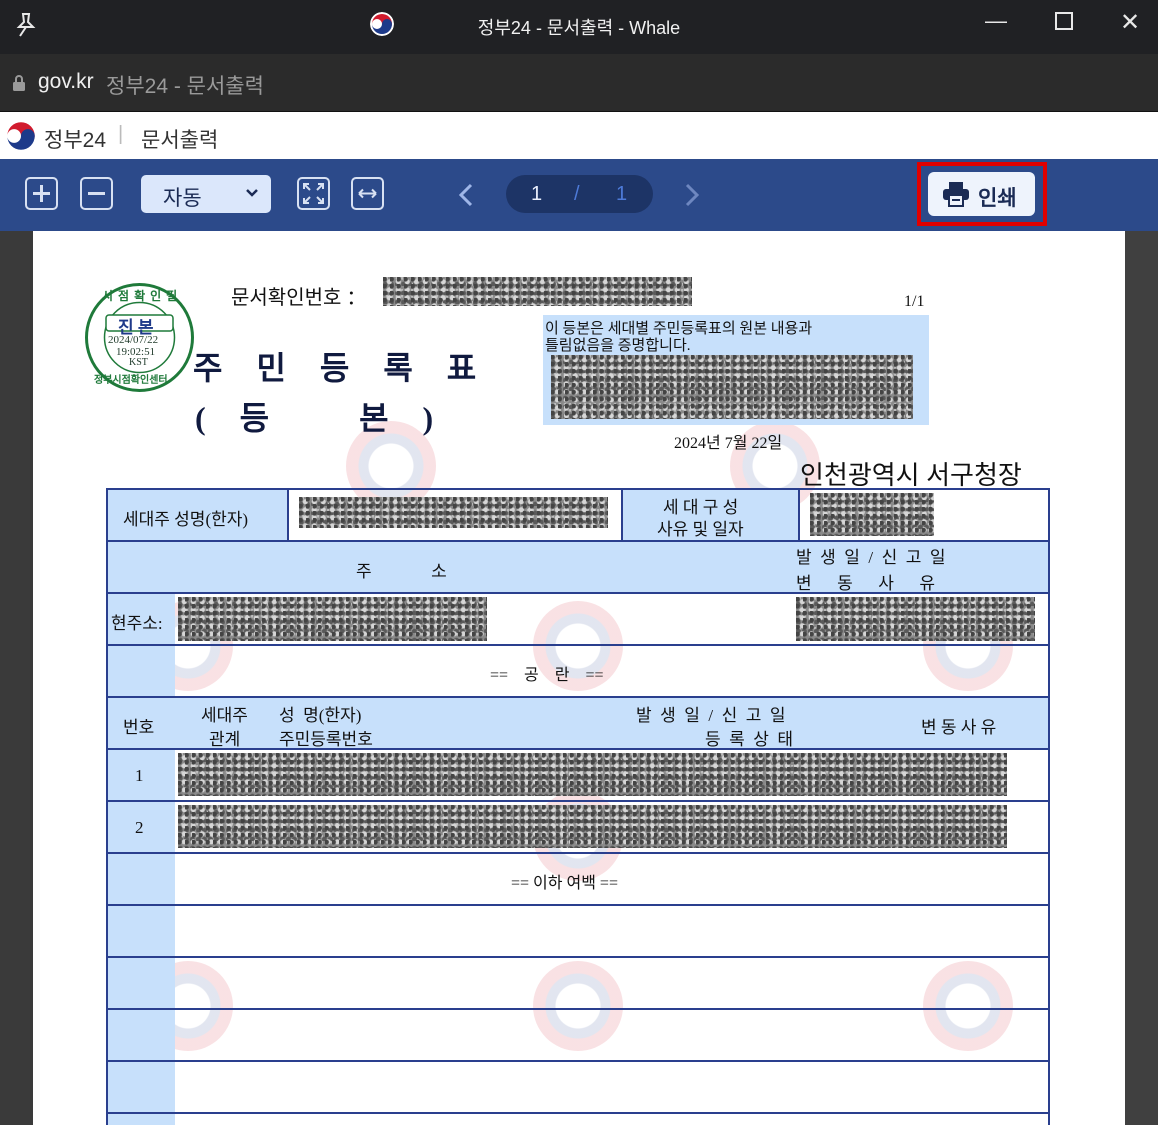 The width and height of the screenshot is (1158, 1125). I want to click on current-page-input: 1, so click(536, 194).